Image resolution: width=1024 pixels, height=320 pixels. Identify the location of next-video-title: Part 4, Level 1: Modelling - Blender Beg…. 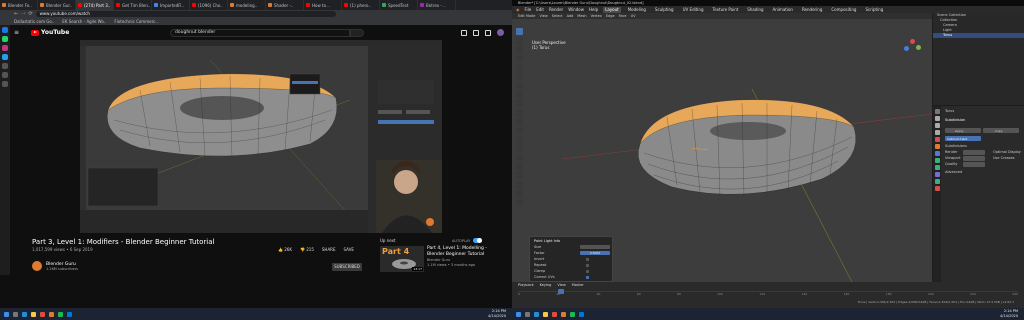
(457, 251).